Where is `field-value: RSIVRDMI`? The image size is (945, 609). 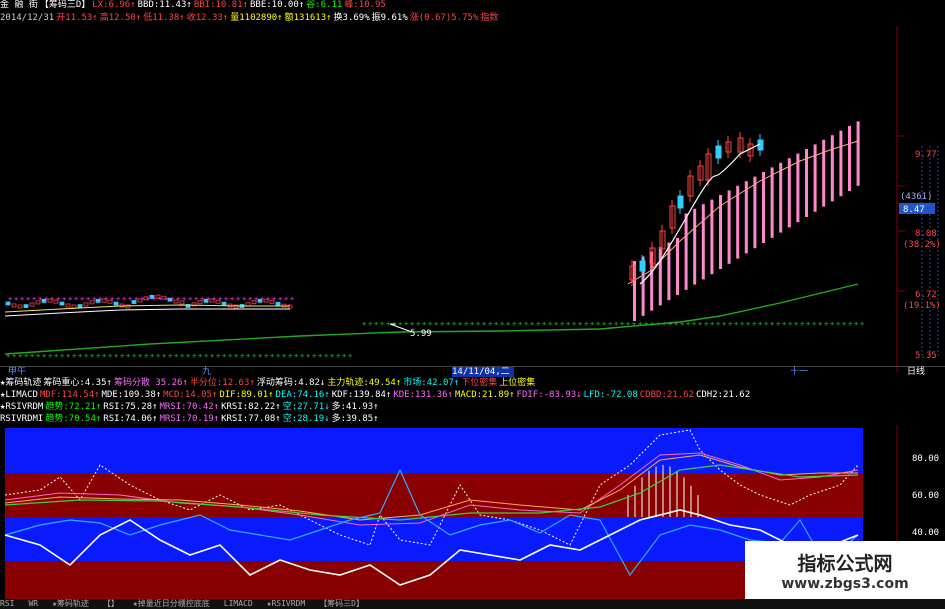 field-value: RSIVRDMI is located at coordinates (22, 419).